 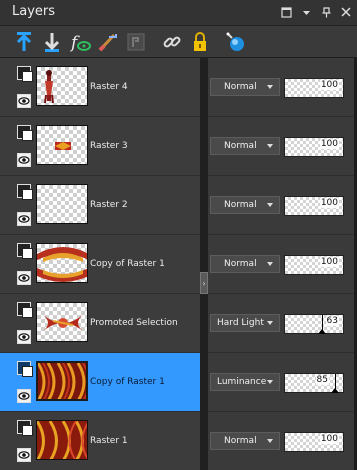 What do you see at coordinates (346, 12) in the screenshot?
I see `close-icon` at bounding box center [346, 12].